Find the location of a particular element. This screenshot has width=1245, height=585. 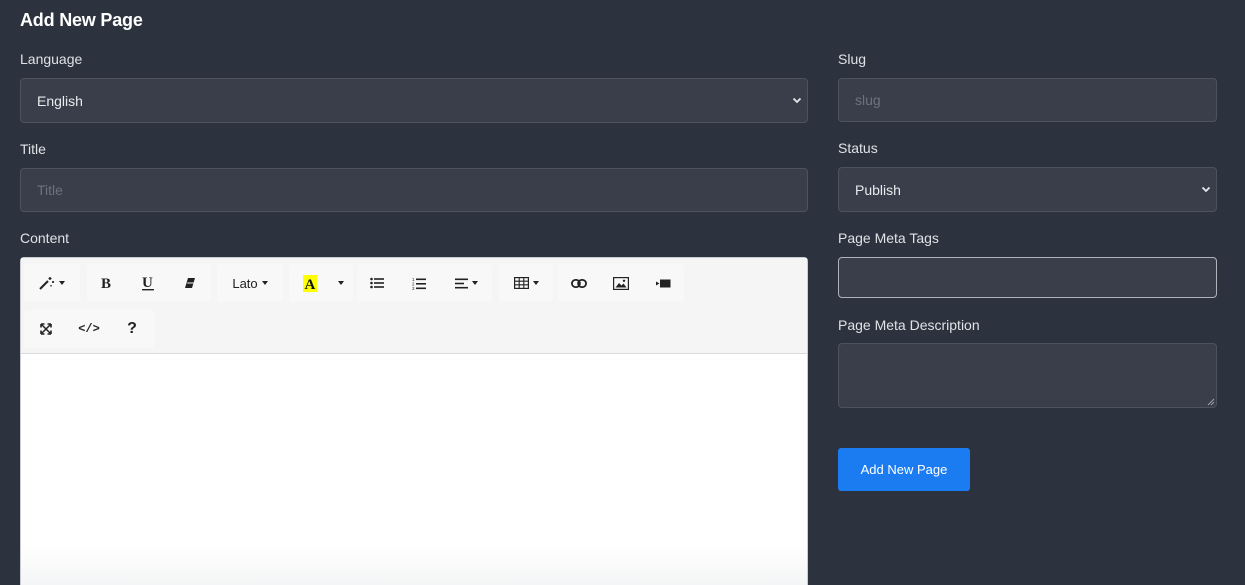

unordered-list-icon is located at coordinates (377, 283).